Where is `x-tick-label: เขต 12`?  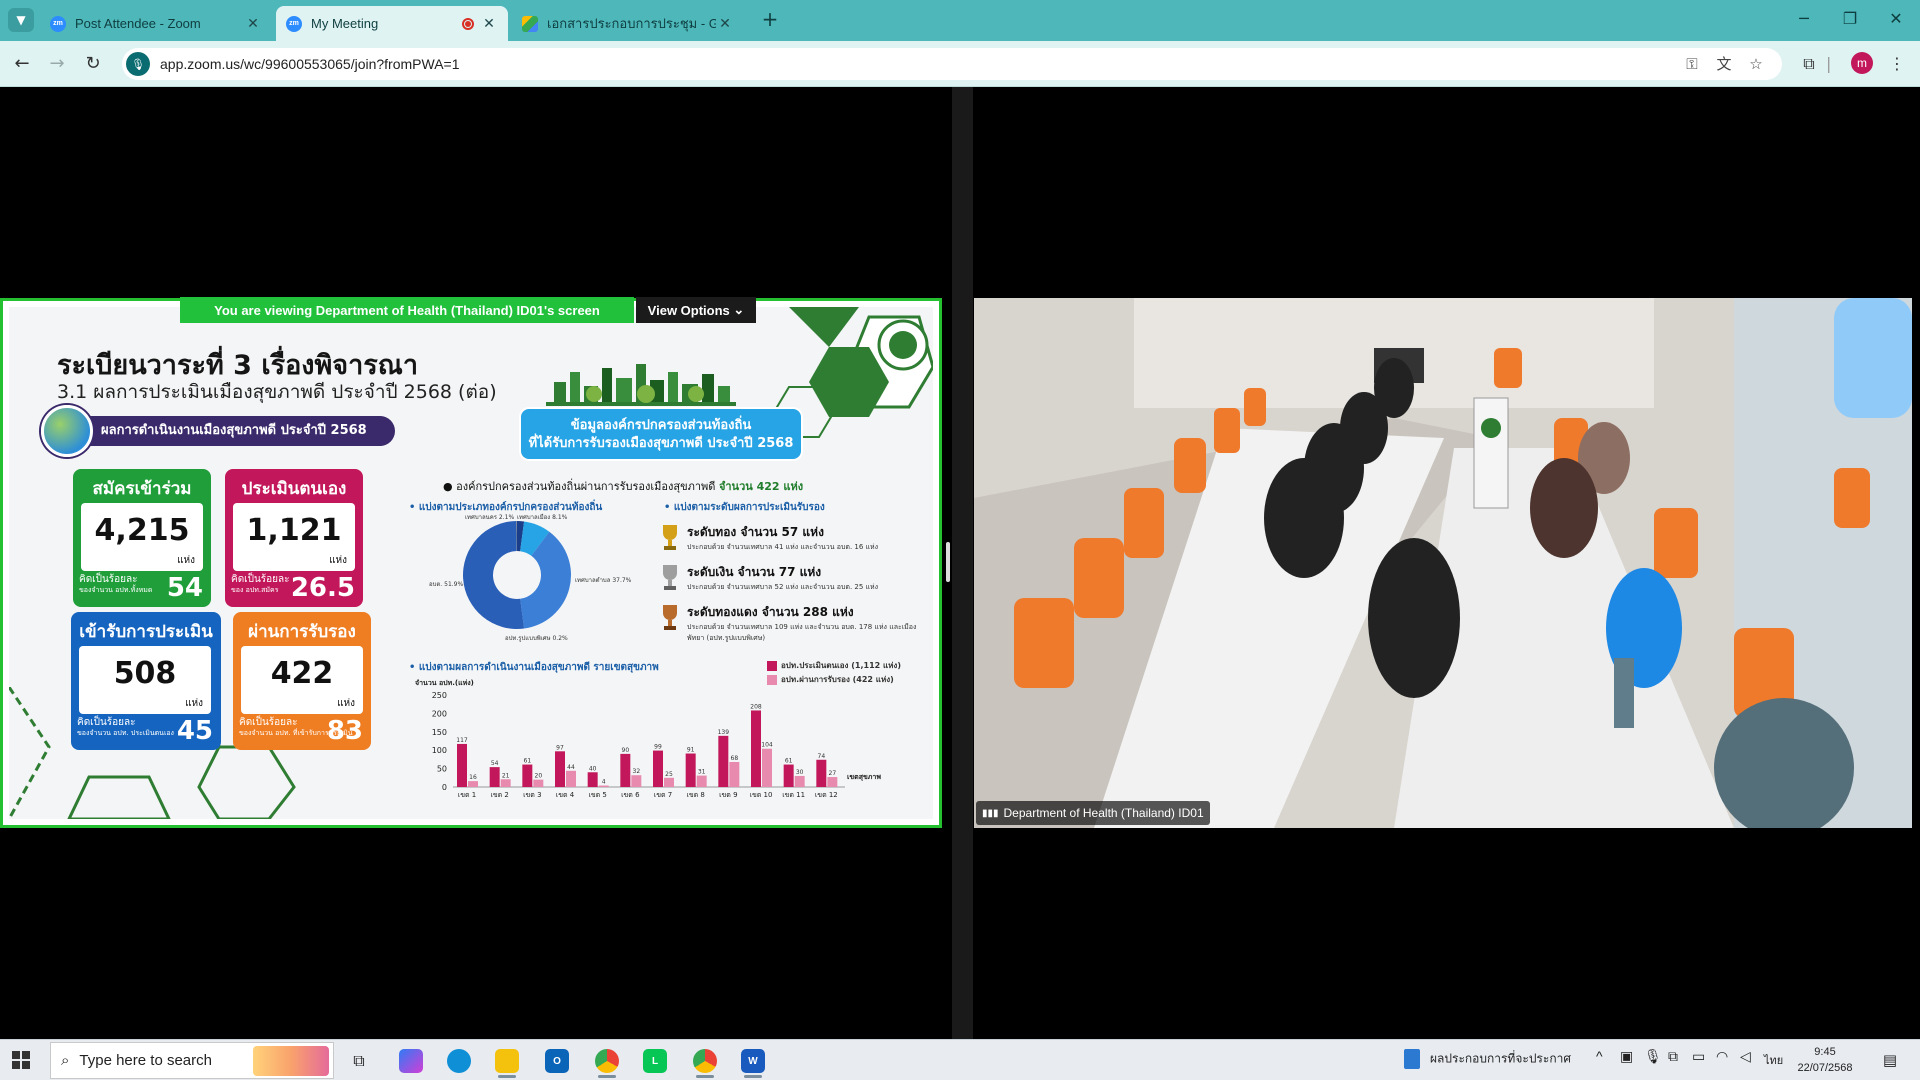
x-tick-label: เขต 12 is located at coordinates (826, 795).